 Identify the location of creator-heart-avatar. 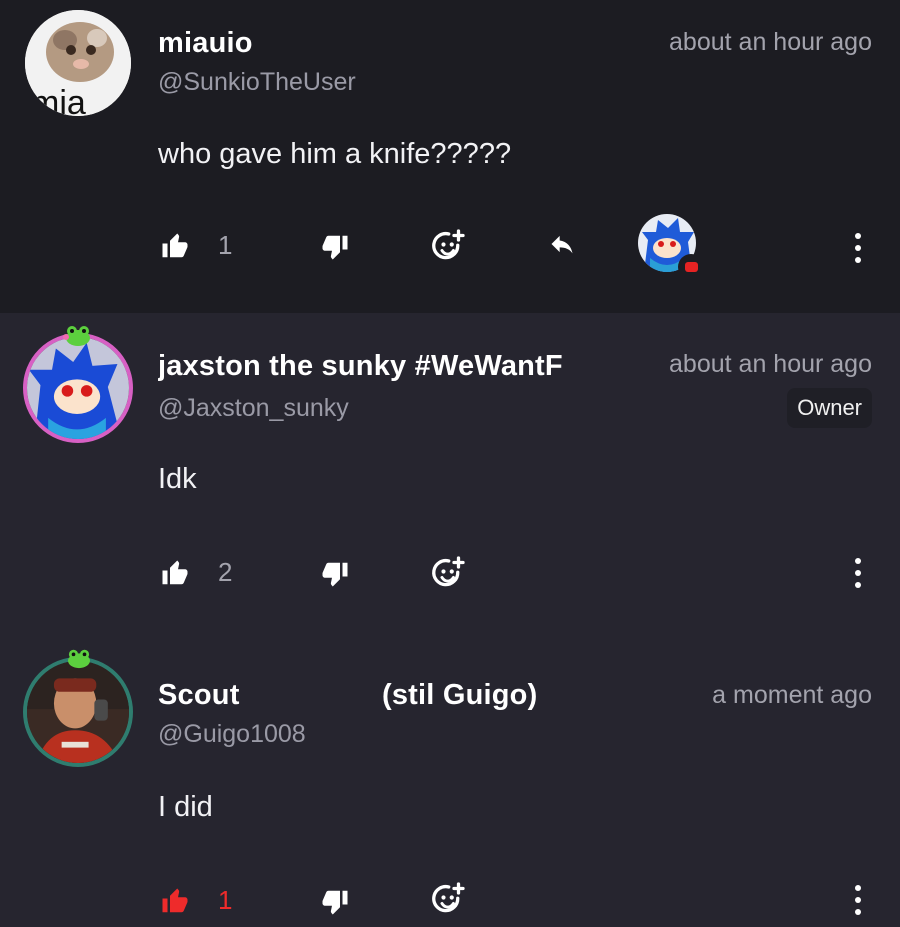
(671, 247).